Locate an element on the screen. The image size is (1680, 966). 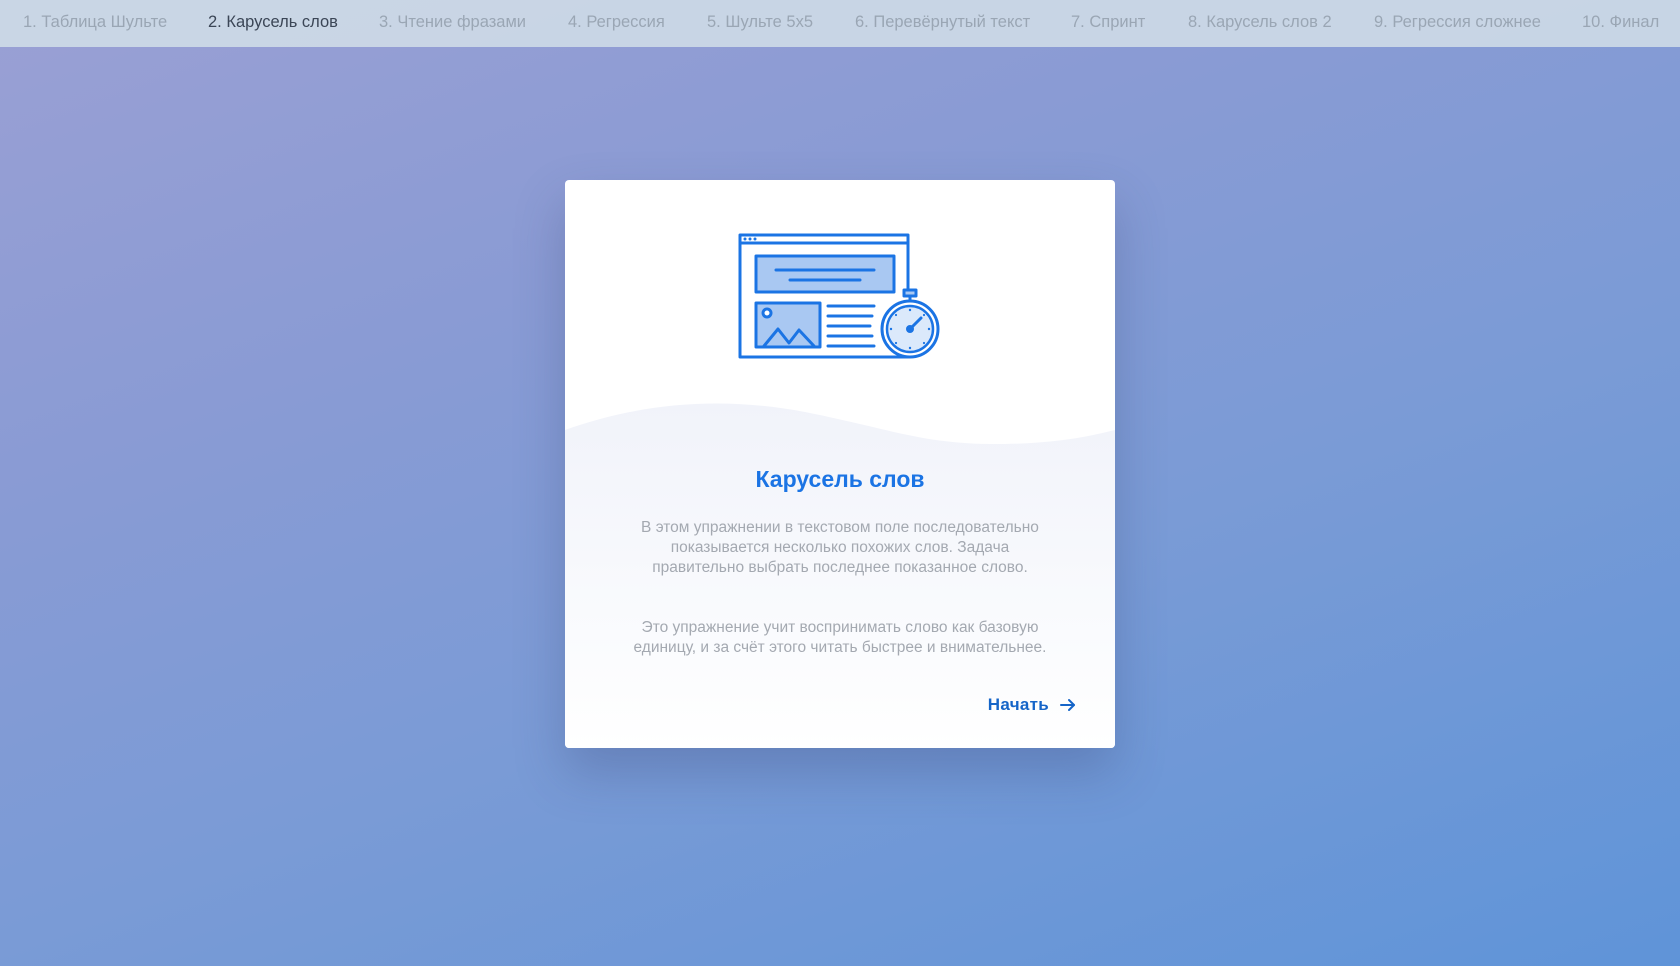
tab-word-carousel-2: 8. Карусель слов 2 is located at coordinates (1260, 23).